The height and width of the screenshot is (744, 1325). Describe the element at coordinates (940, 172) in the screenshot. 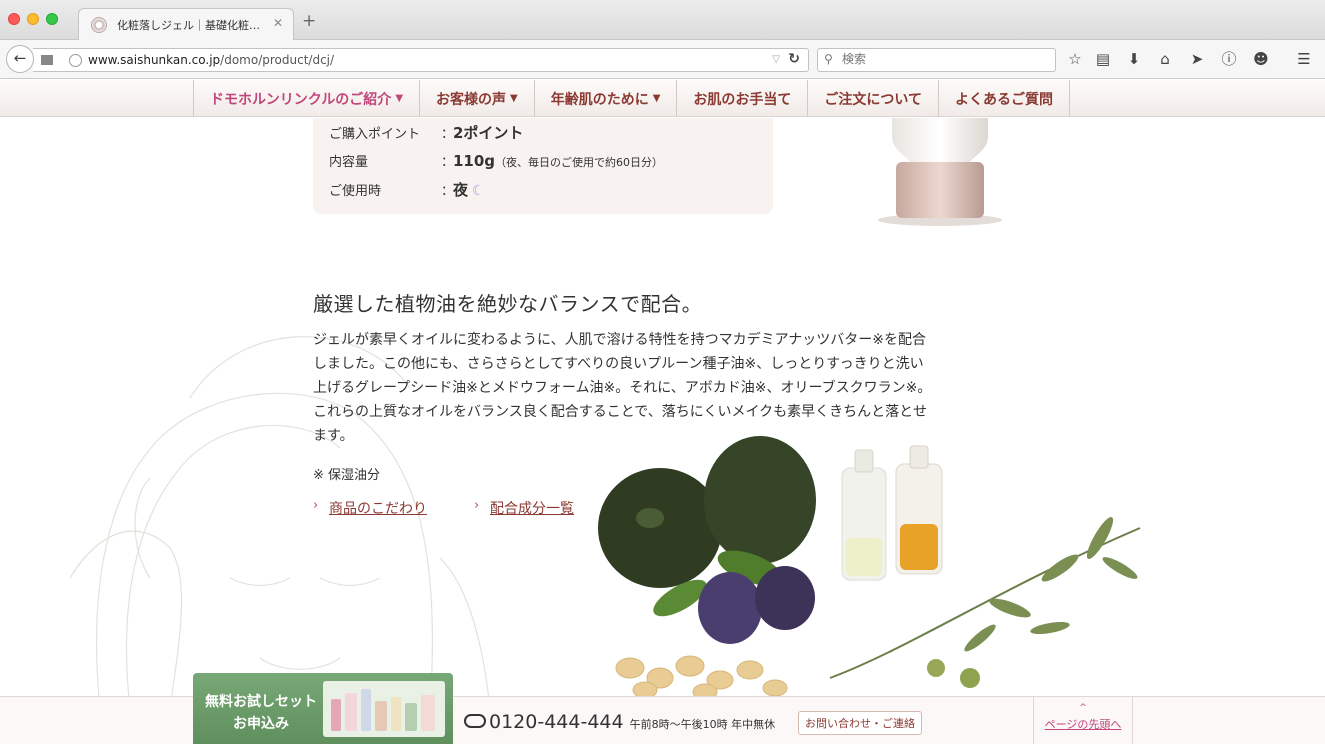

I see `product-tube-image` at that location.